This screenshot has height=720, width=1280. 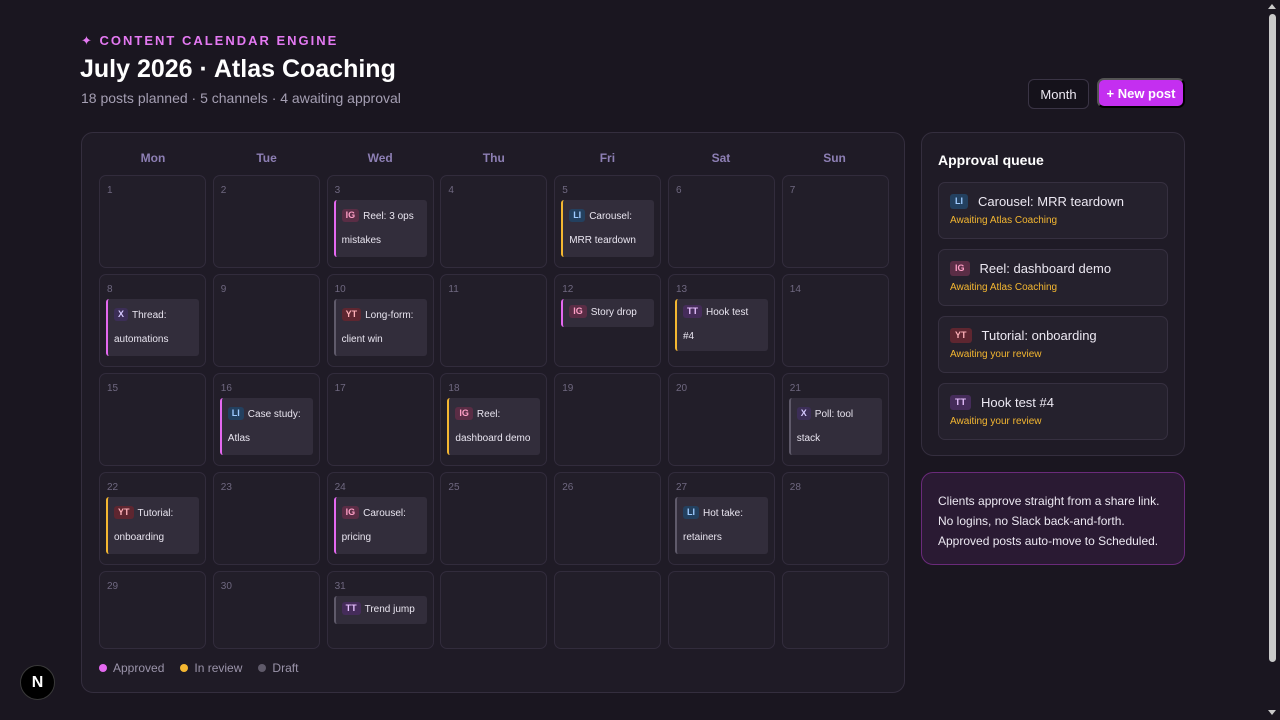 What do you see at coordinates (152, 525) in the screenshot?
I see `post-card: YT Tutorial: onboarding` at bounding box center [152, 525].